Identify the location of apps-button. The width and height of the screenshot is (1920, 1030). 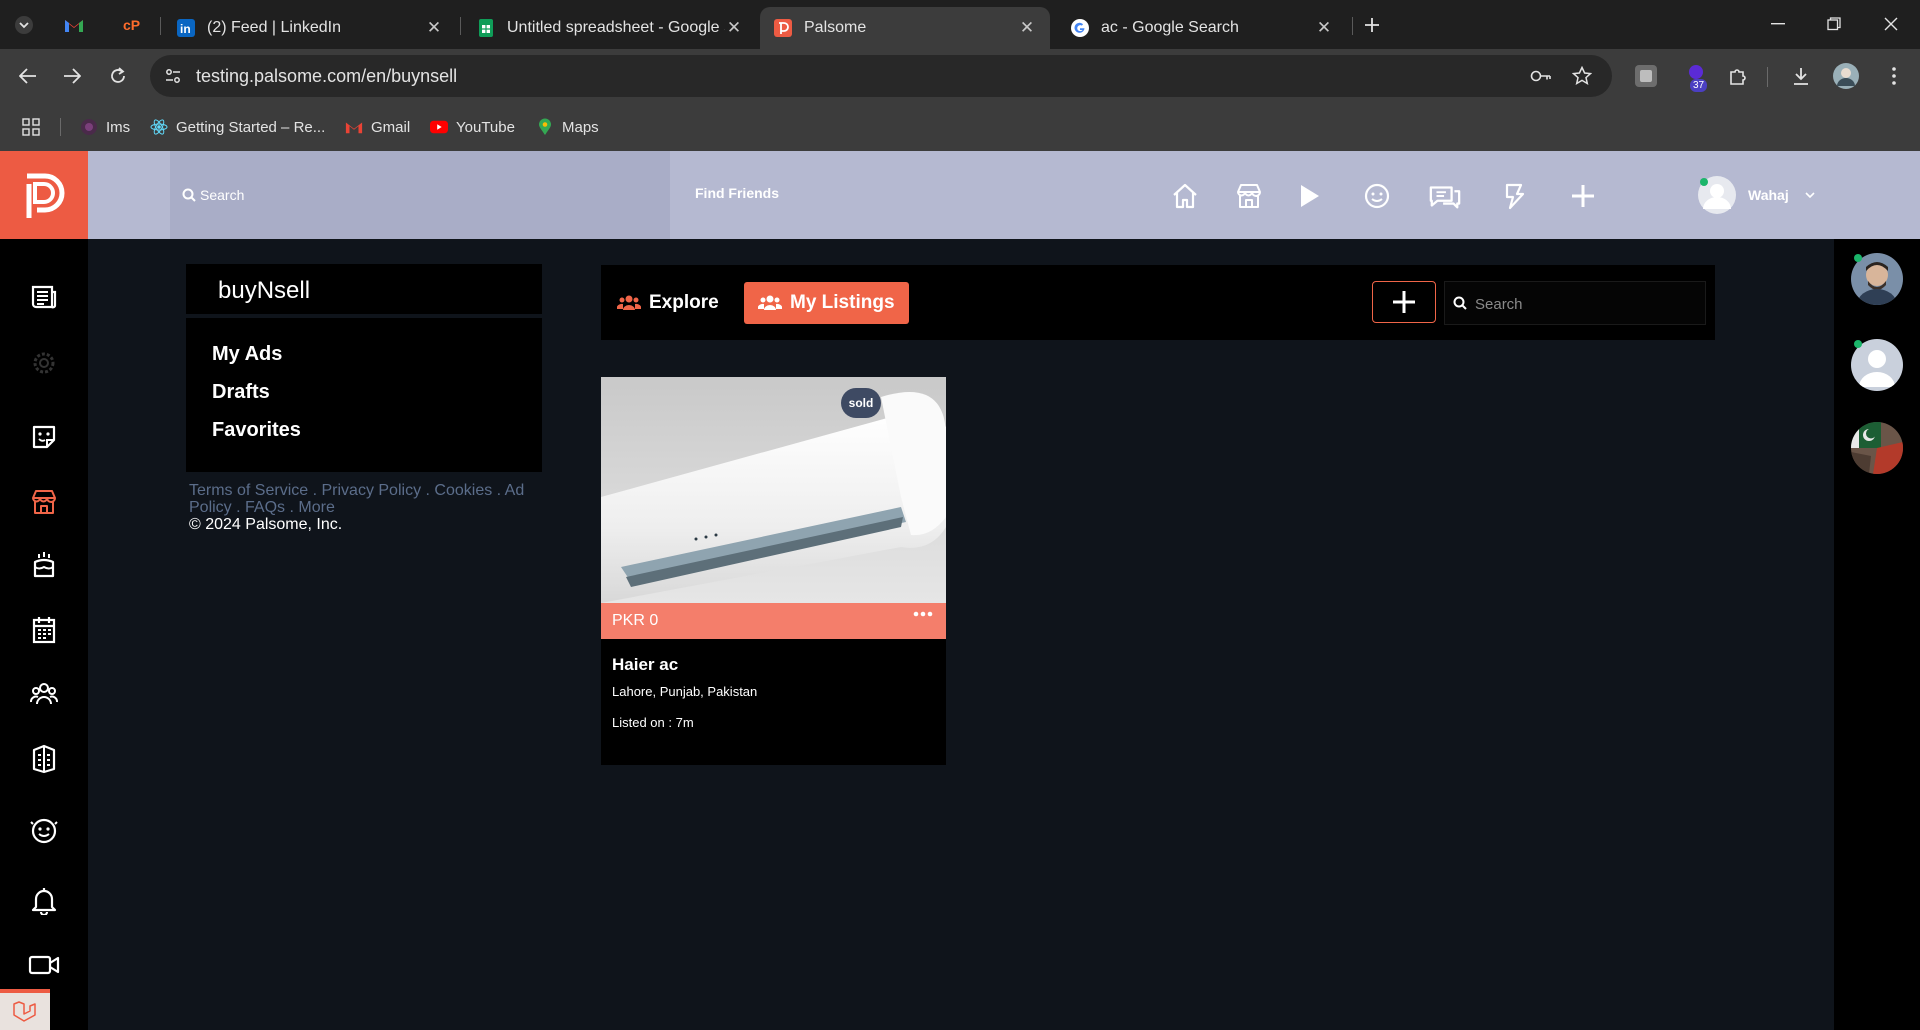
(31, 127).